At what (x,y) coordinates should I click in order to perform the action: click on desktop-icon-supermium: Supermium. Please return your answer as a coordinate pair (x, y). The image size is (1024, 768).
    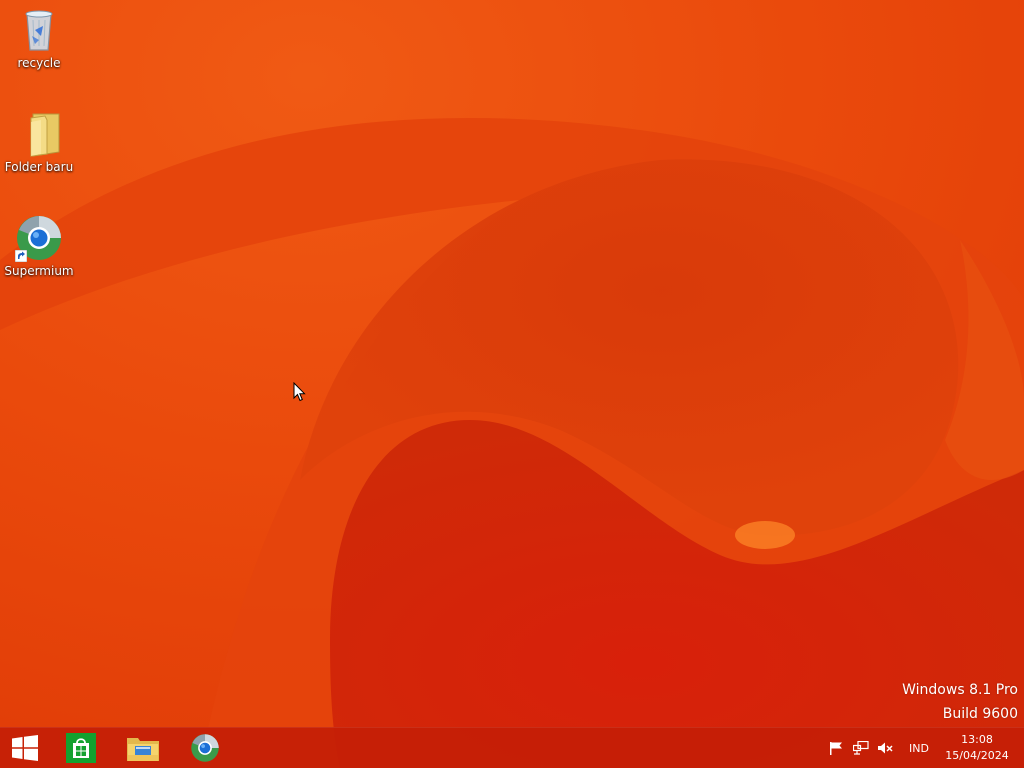
    Looking at the image, I should click on (39, 246).